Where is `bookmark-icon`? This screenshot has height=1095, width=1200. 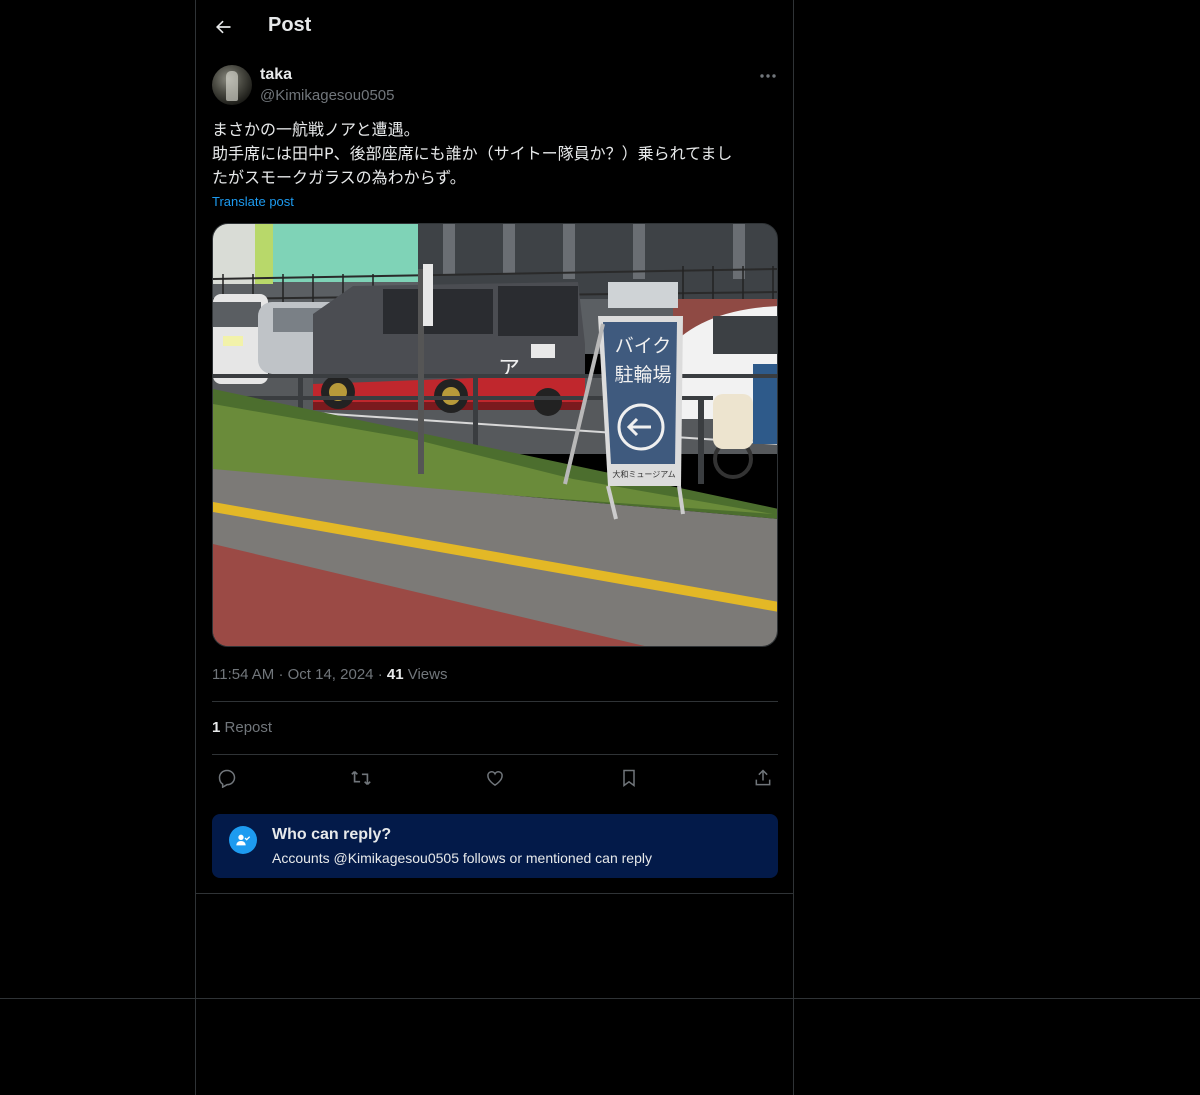
bookmark-icon is located at coordinates (629, 778).